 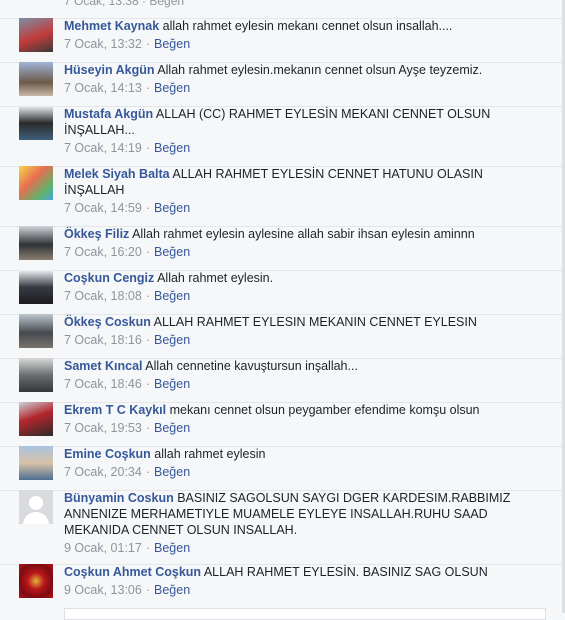 What do you see at coordinates (305, 614) in the screenshot?
I see `reply-input-box` at bounding box center [305, 614].